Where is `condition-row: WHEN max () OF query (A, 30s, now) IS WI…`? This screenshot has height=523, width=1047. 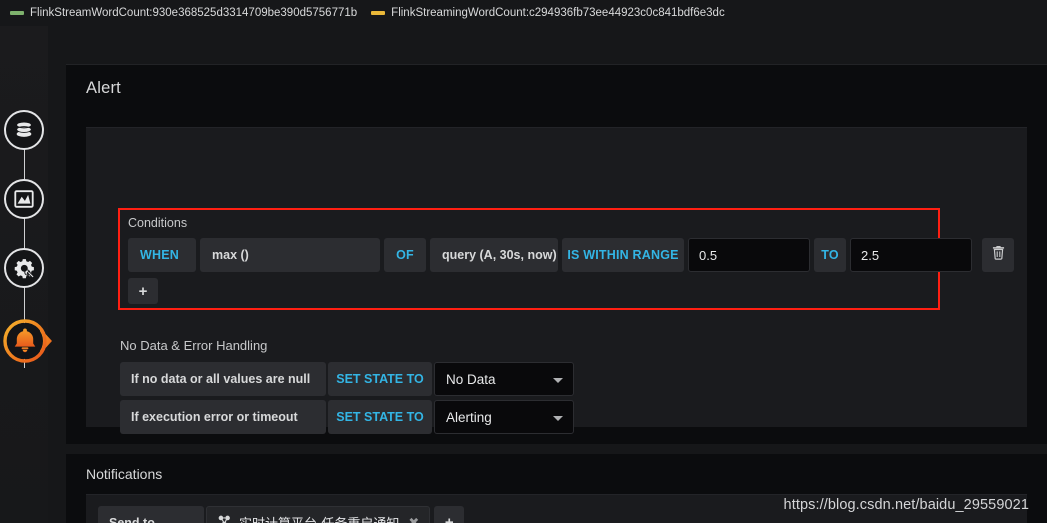
condition-row: WHEN max () OF query (A, 30s, now) IS WI… is located at coordinates (571, 255).